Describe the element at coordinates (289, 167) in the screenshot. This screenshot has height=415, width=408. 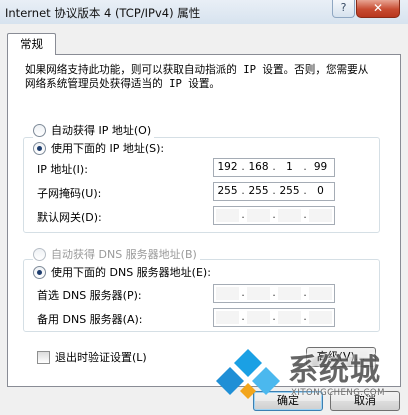
I see `ip-octet: 1` at that location.